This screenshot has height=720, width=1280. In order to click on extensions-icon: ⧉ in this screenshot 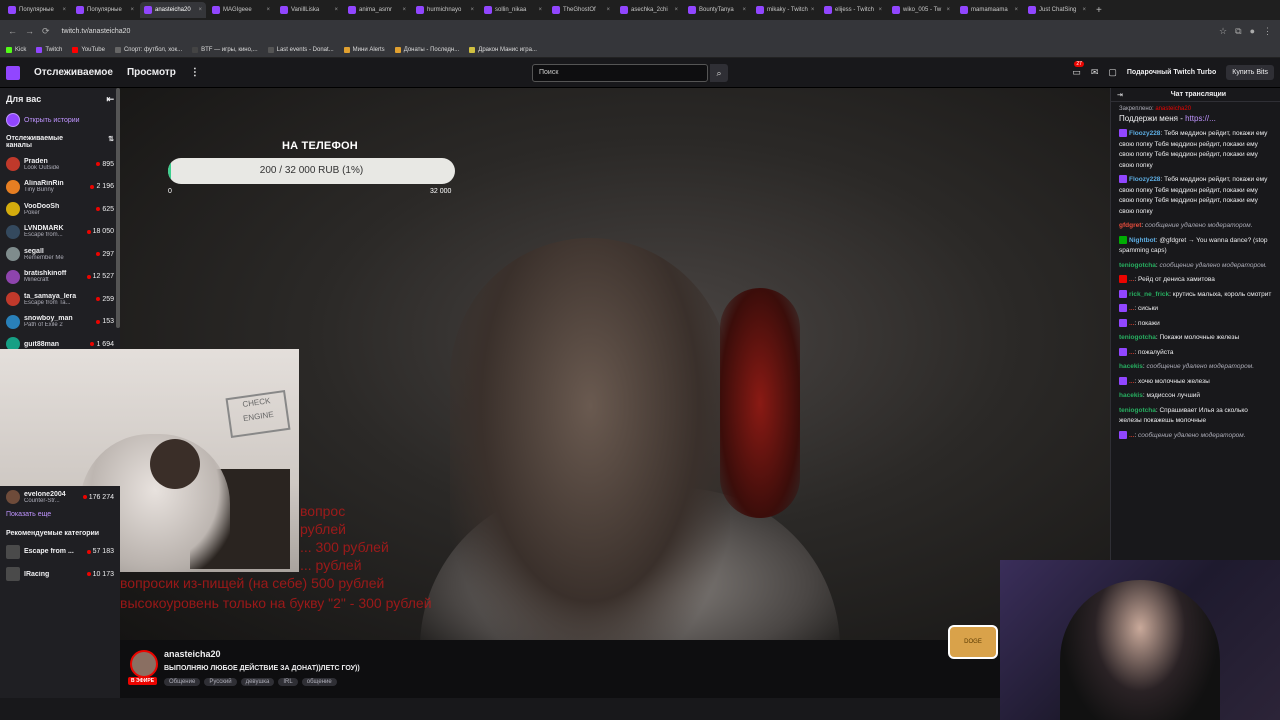, I will do `click(1238, 31)`.